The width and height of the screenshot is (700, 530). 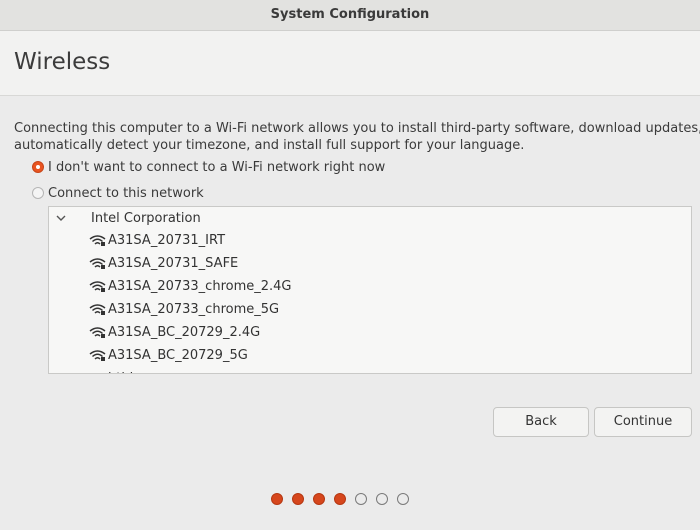 I want to click on network-item: A31SA_20731_IRT, so click(x=157, y=240).